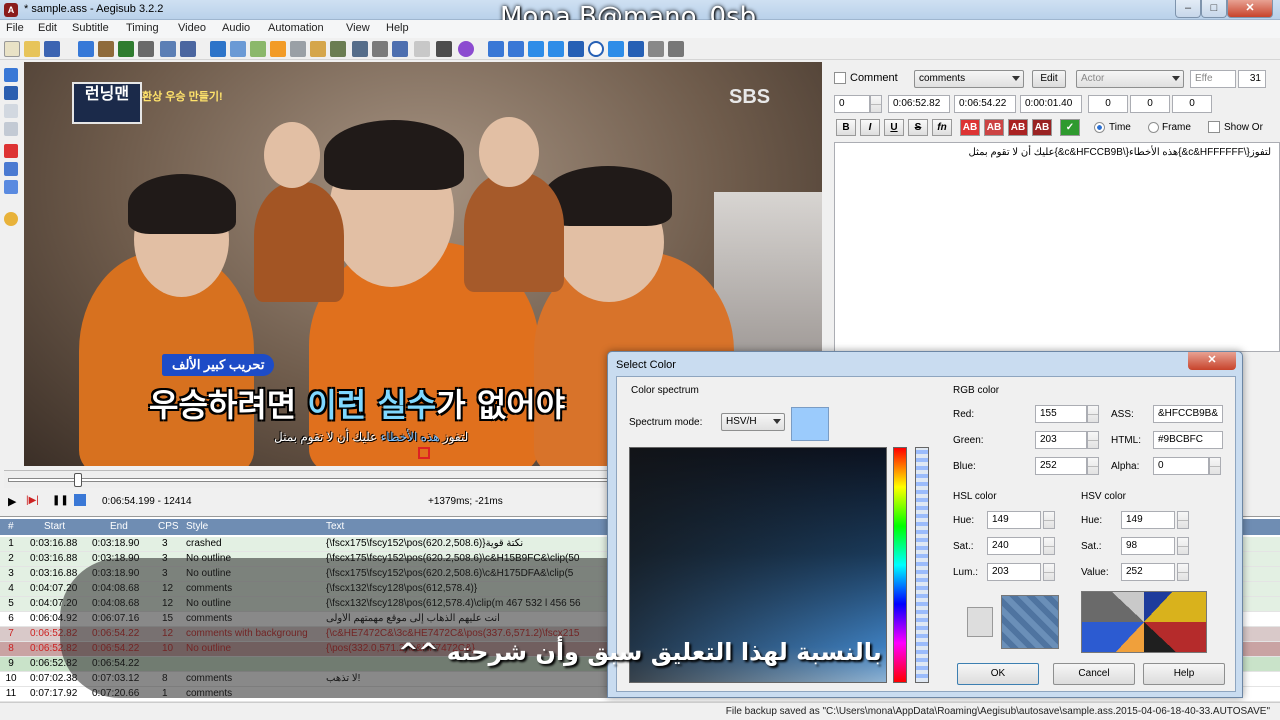 The height and width of the screenshot is (720, 1280). I want to click on properties-icon, so click(106, 49).